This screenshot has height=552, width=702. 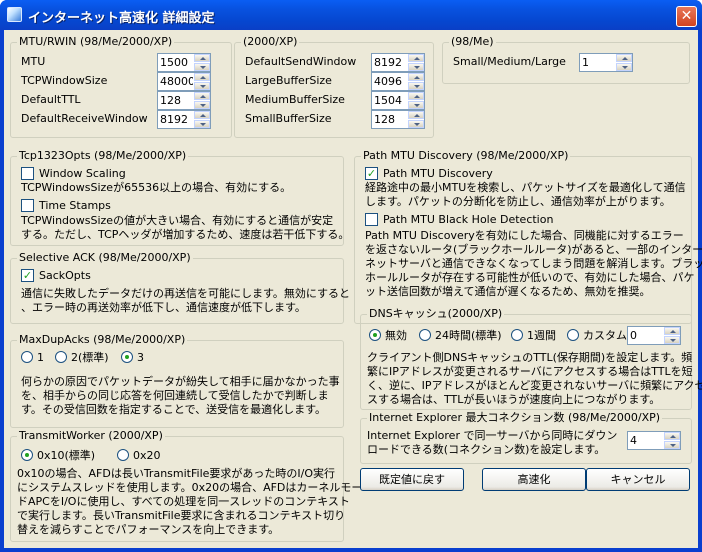 I want to click on default-send-window-spinner, so click(x=398, y=62).